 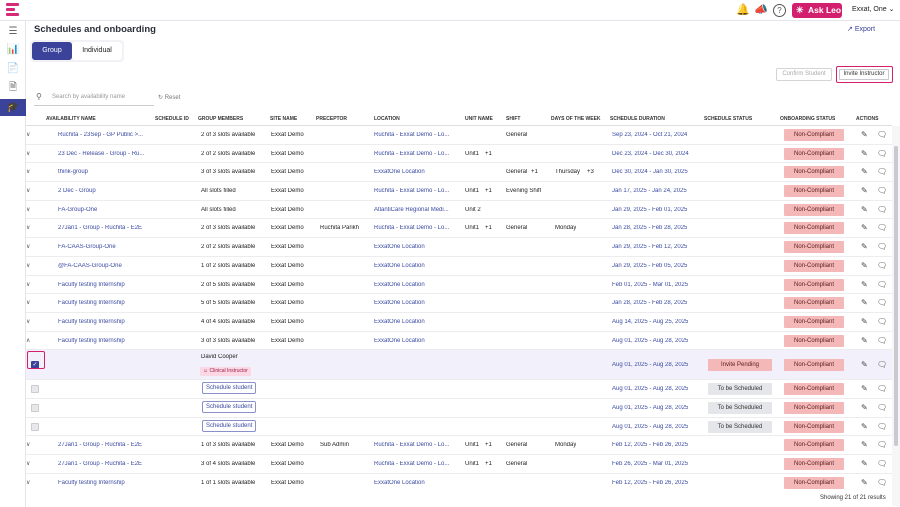 What do you see at coordinates (590, 172) in the screenshot?
I see `days-more: +3` at bounding box center [590, 172].